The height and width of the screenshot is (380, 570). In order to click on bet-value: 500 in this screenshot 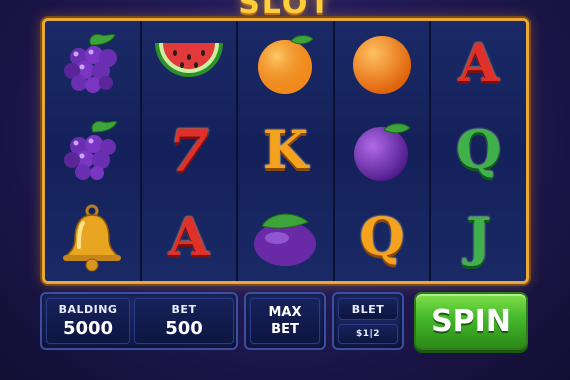, I will do `click(184, 328)`.